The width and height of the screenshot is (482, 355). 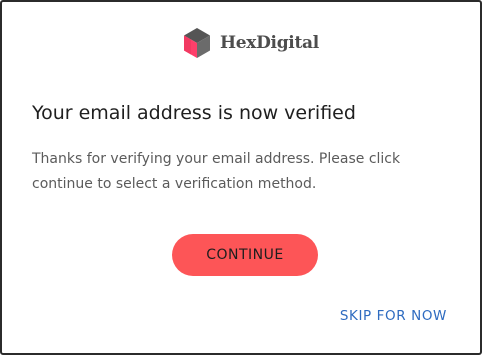 What do you see at coordinates (197, 43) in the screenshot?
I see `hexagon-cube-icon` at bounding box center [197, 43].